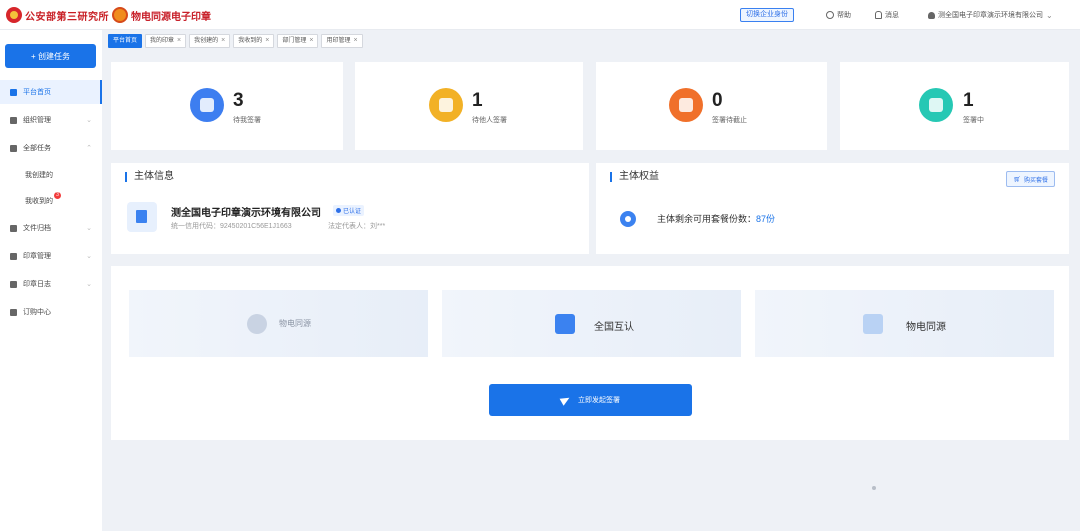 This screenshot has width=1080, height=531. What do you see at coordinates (39, 201) in the screenshot?
I see `sidebar-subitem-label: 我收到的` at bounding box center [39, 201].